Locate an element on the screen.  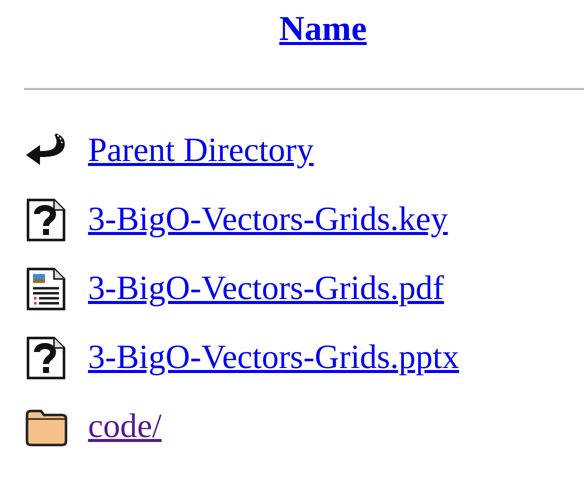
file-link: Parent Directory is located at coordinates (201, 151).